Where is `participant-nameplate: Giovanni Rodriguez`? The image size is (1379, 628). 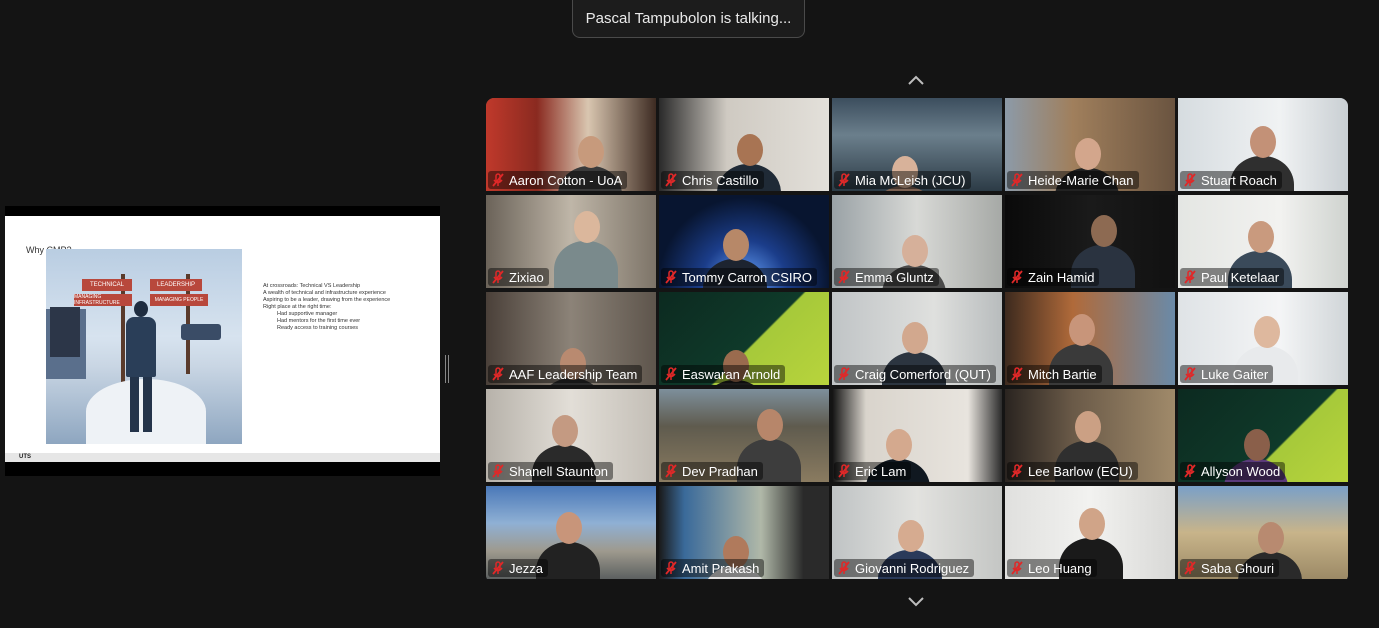
participant-nameplate: Giovanni Rodriguez is located at coordinates (904, 568).